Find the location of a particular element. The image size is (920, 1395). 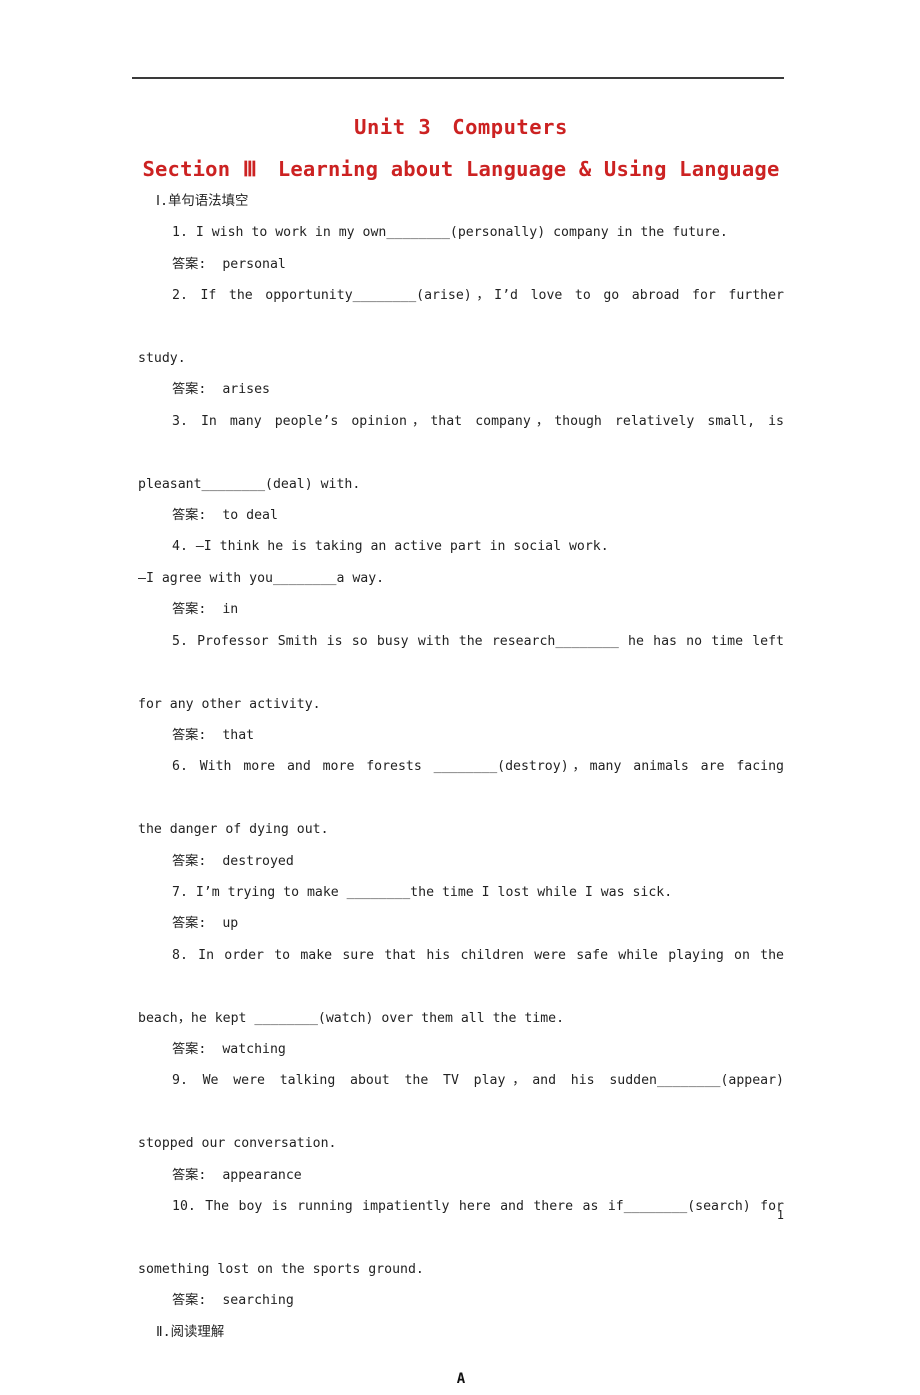

answer-item-4: 答案: in is located at coordinates (461, 609).